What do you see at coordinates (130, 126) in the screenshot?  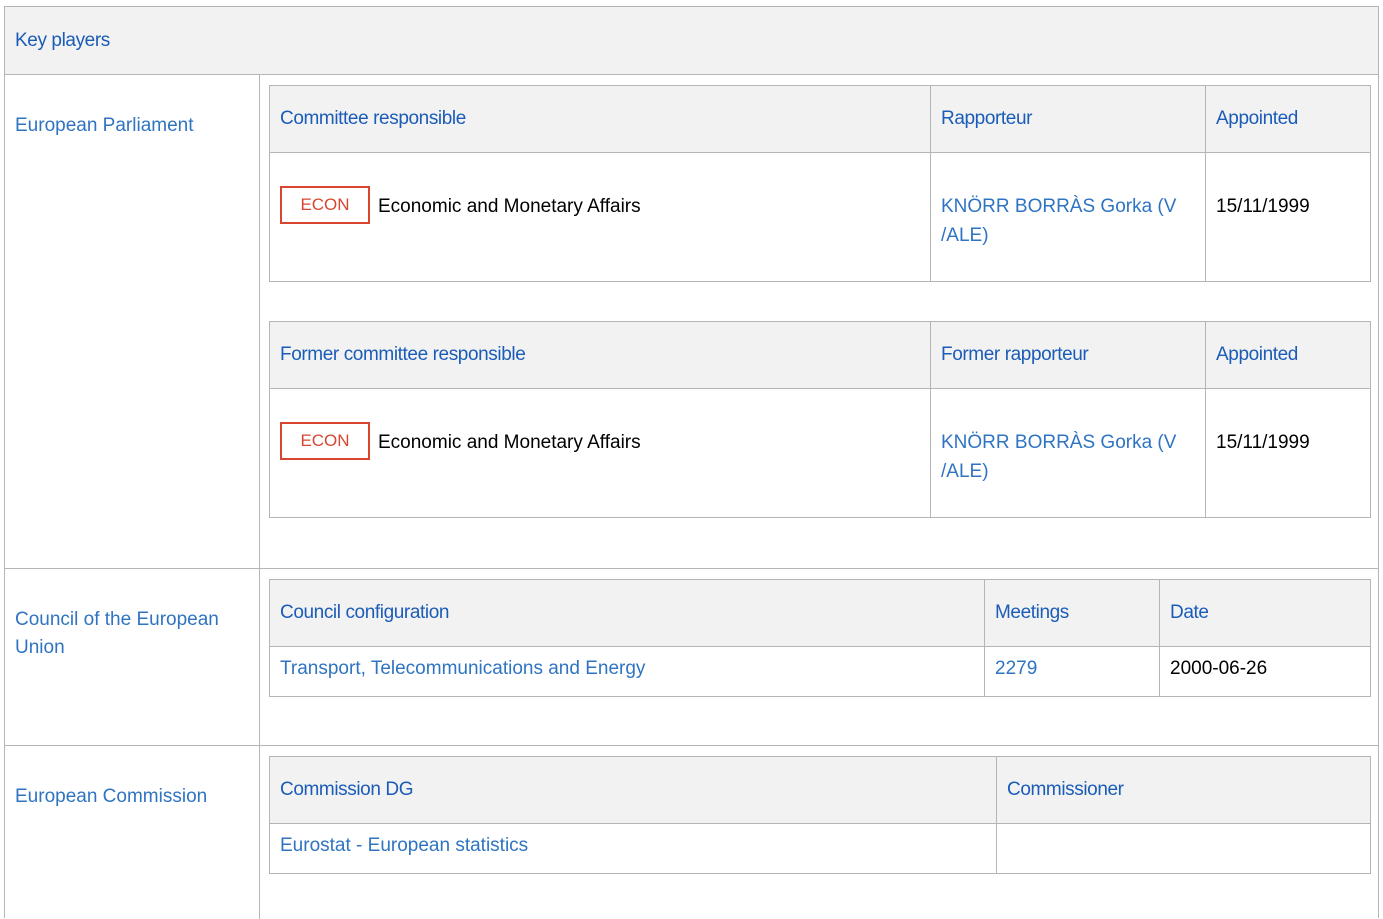 I see `european-parliament-link: European Parliament` at bounding box center [130, 126].